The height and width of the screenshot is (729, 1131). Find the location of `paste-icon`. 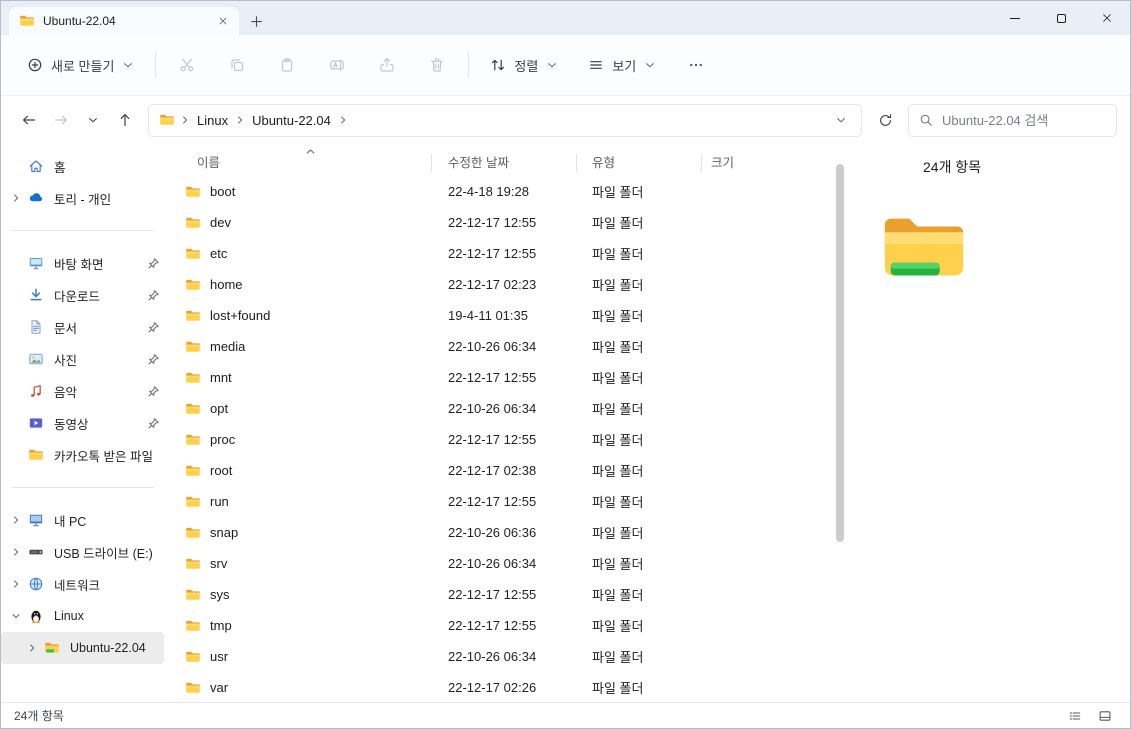

paste-icon is located at coordinates (287, 65).